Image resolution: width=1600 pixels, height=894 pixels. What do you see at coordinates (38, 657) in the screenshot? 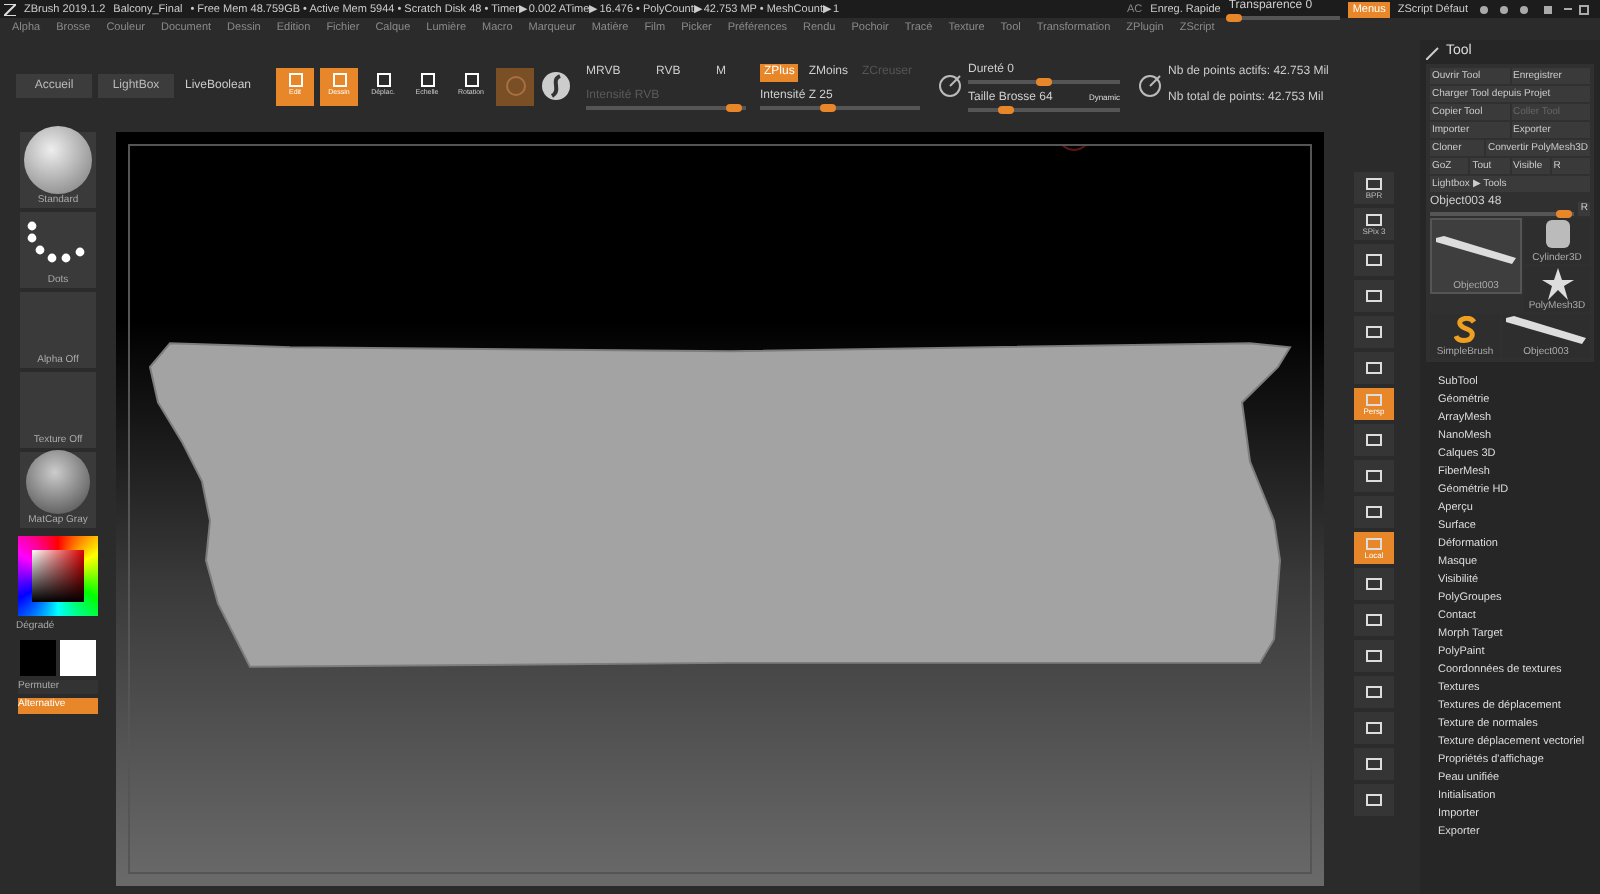
I see `main-color-swatch` at bounding box center [38, 657].